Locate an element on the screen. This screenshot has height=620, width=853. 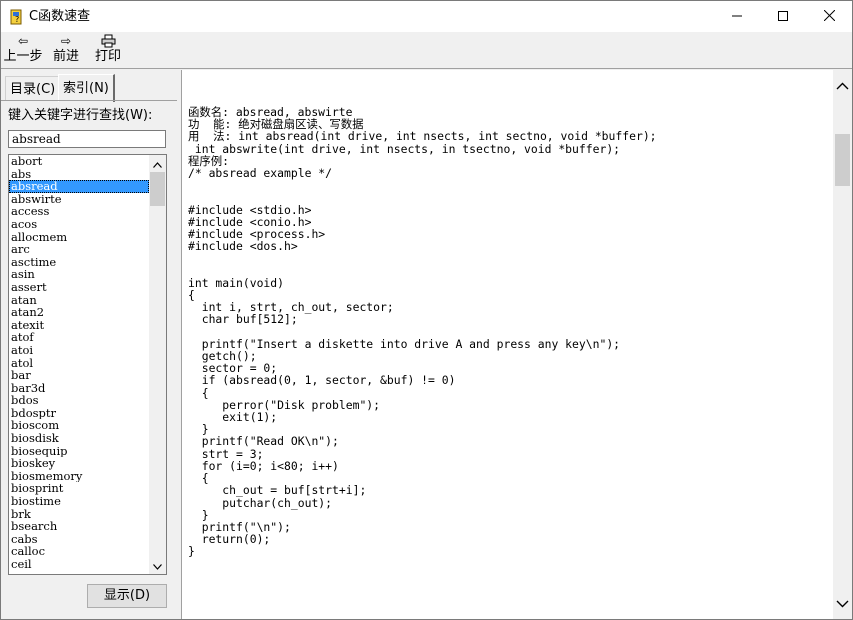
topic-line: putchar(ch_out); is located at coordinates (260, 502).